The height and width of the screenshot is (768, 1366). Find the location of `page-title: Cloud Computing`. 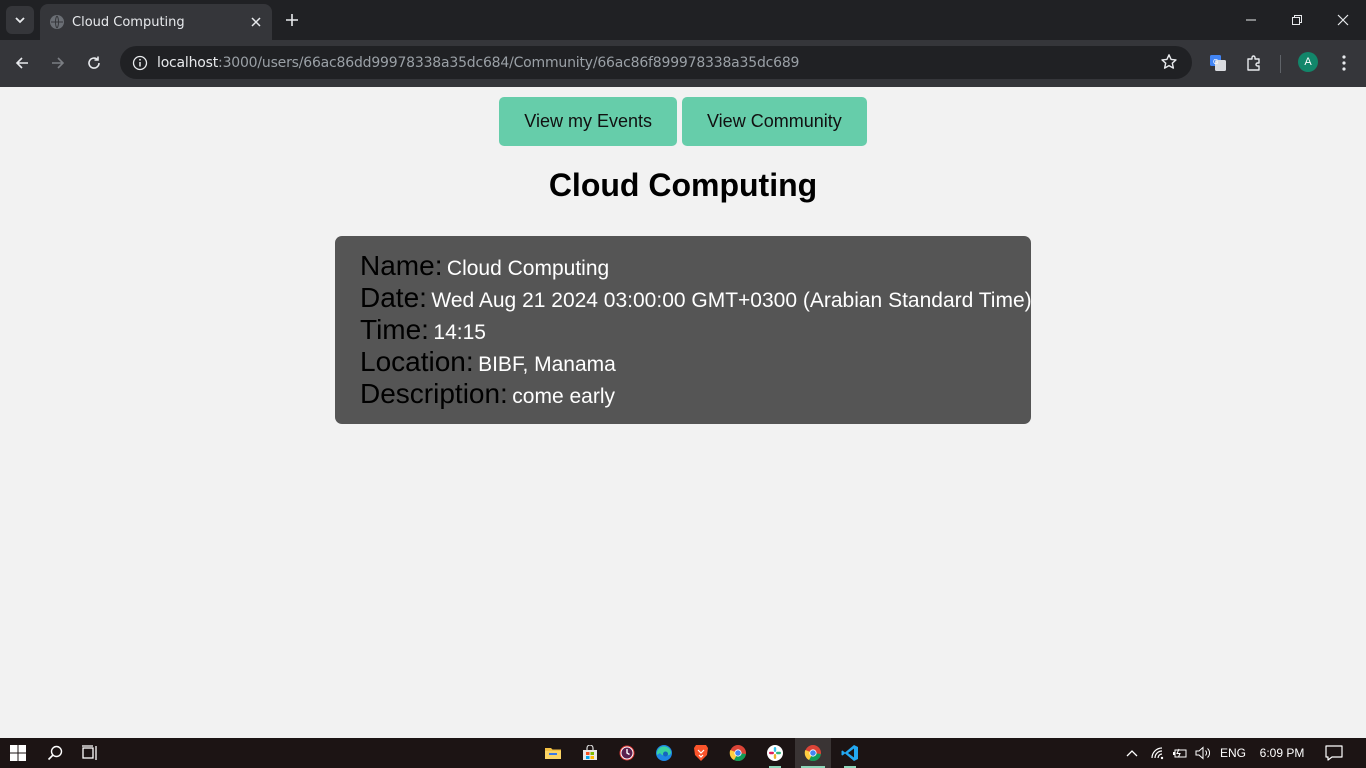

page-title: Cloud Computing is located at coordinates (683, 185).